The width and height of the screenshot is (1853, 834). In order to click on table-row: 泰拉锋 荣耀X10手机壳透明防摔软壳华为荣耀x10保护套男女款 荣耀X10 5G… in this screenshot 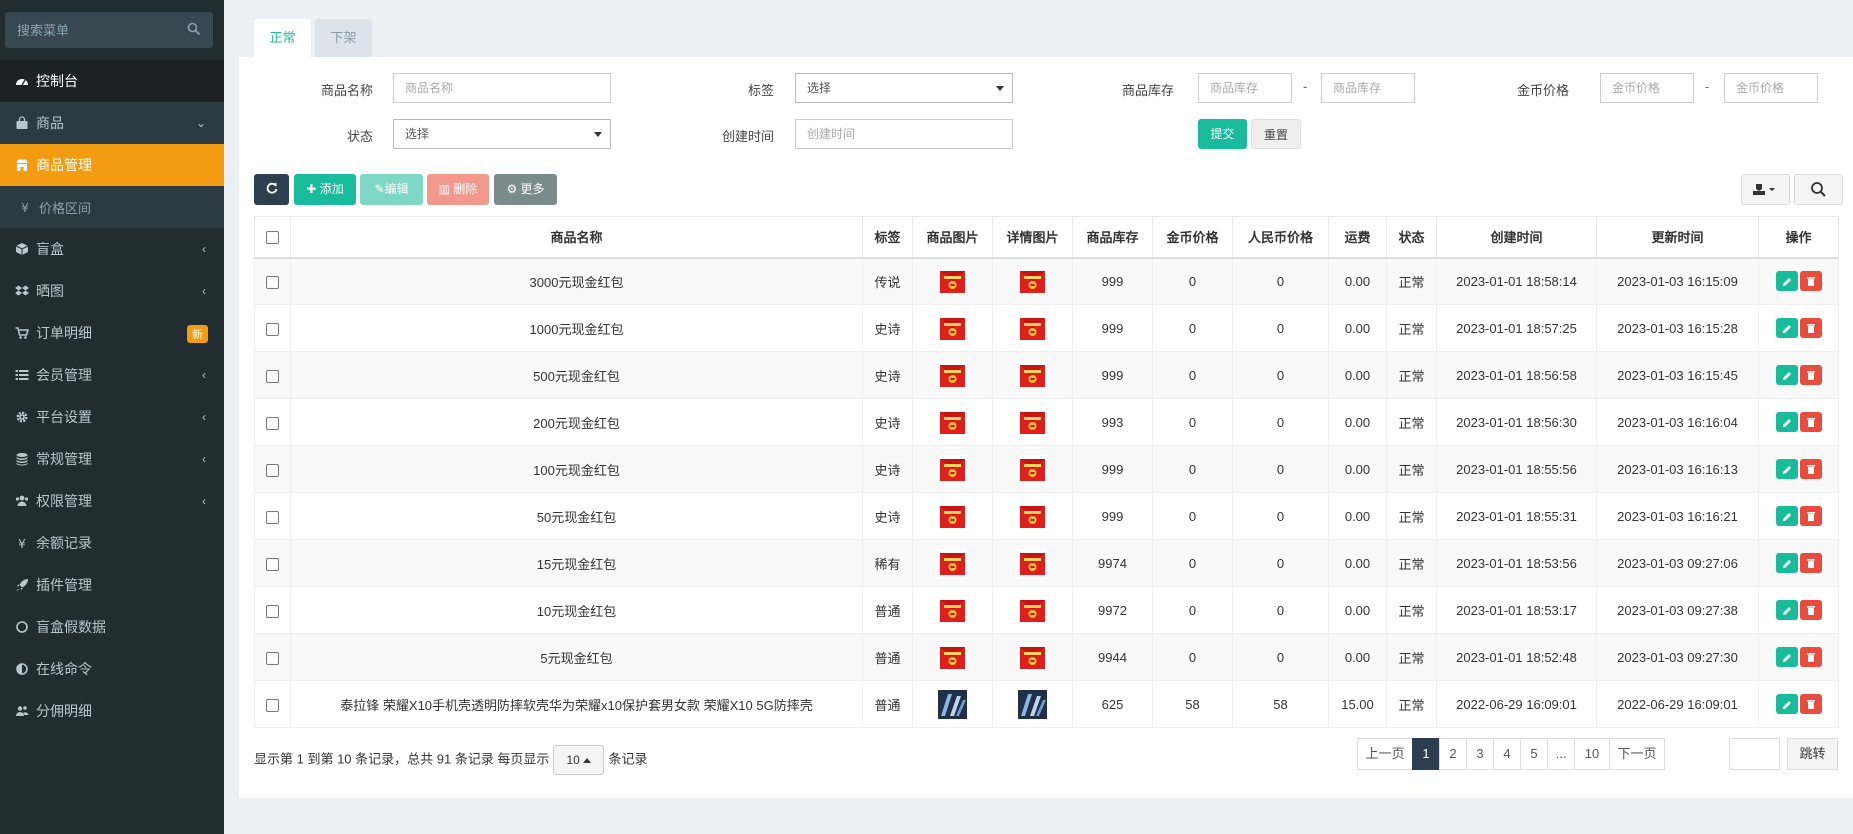, I will do `click(1046, 704)`.